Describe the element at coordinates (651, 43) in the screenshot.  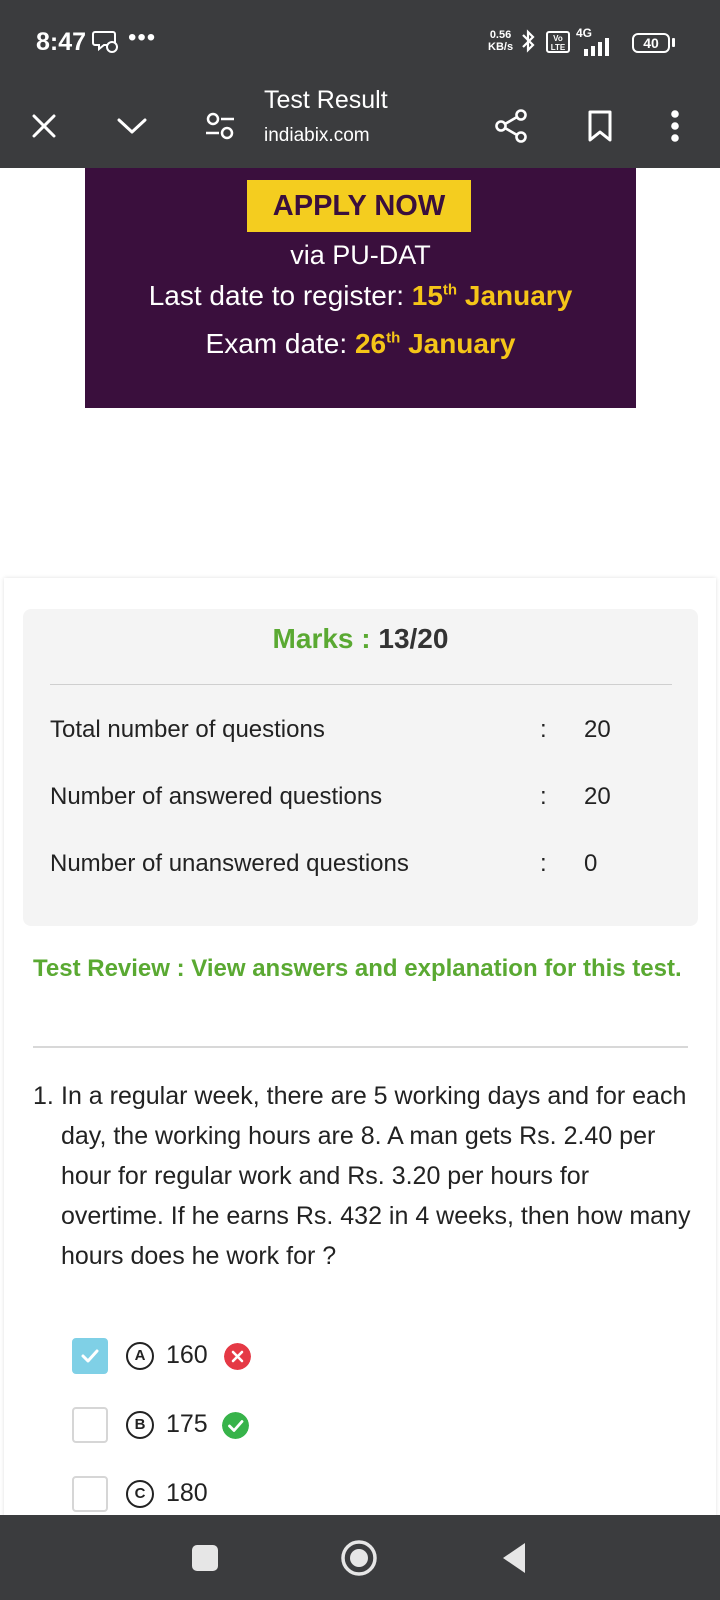
I see `battery-indicator: 40` at that location.